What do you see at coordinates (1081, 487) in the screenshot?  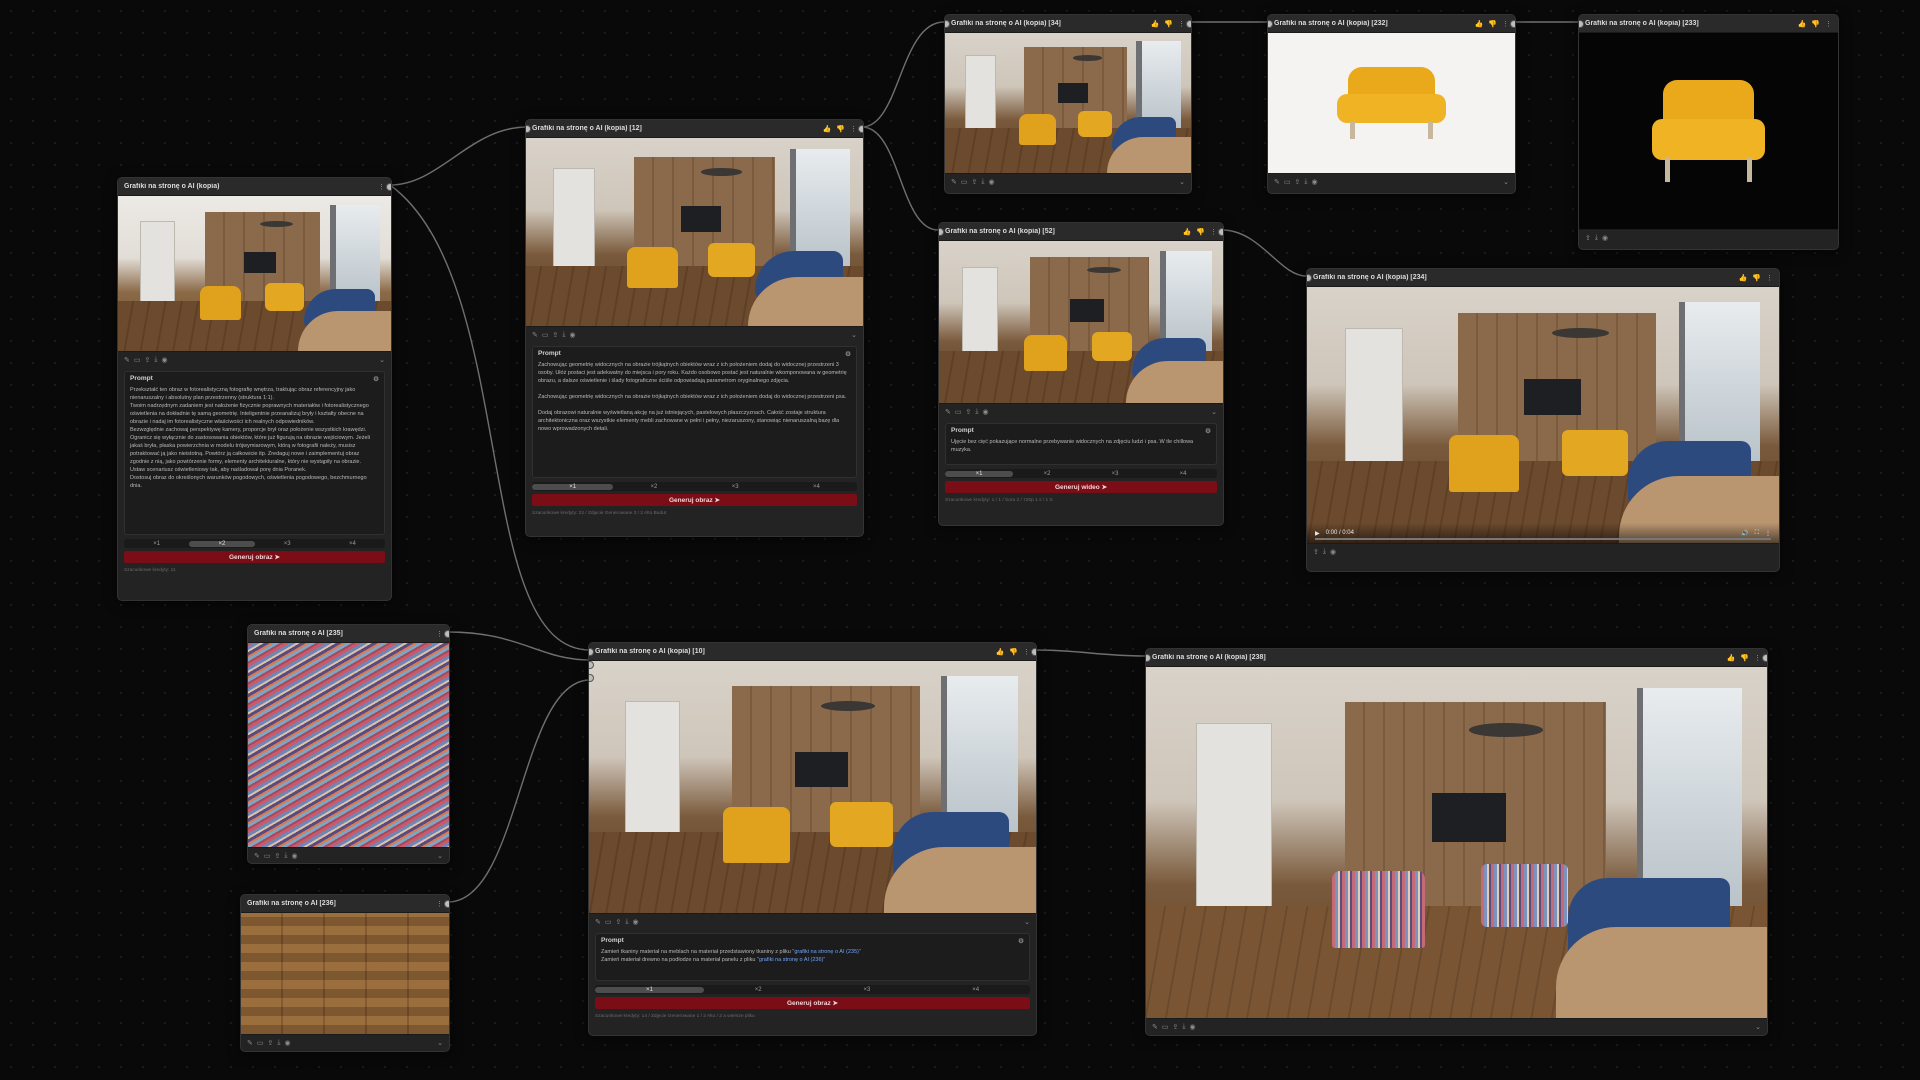 I see `generate-video-button: Generuj wideo ➤` at bounding box center [1081, 487].